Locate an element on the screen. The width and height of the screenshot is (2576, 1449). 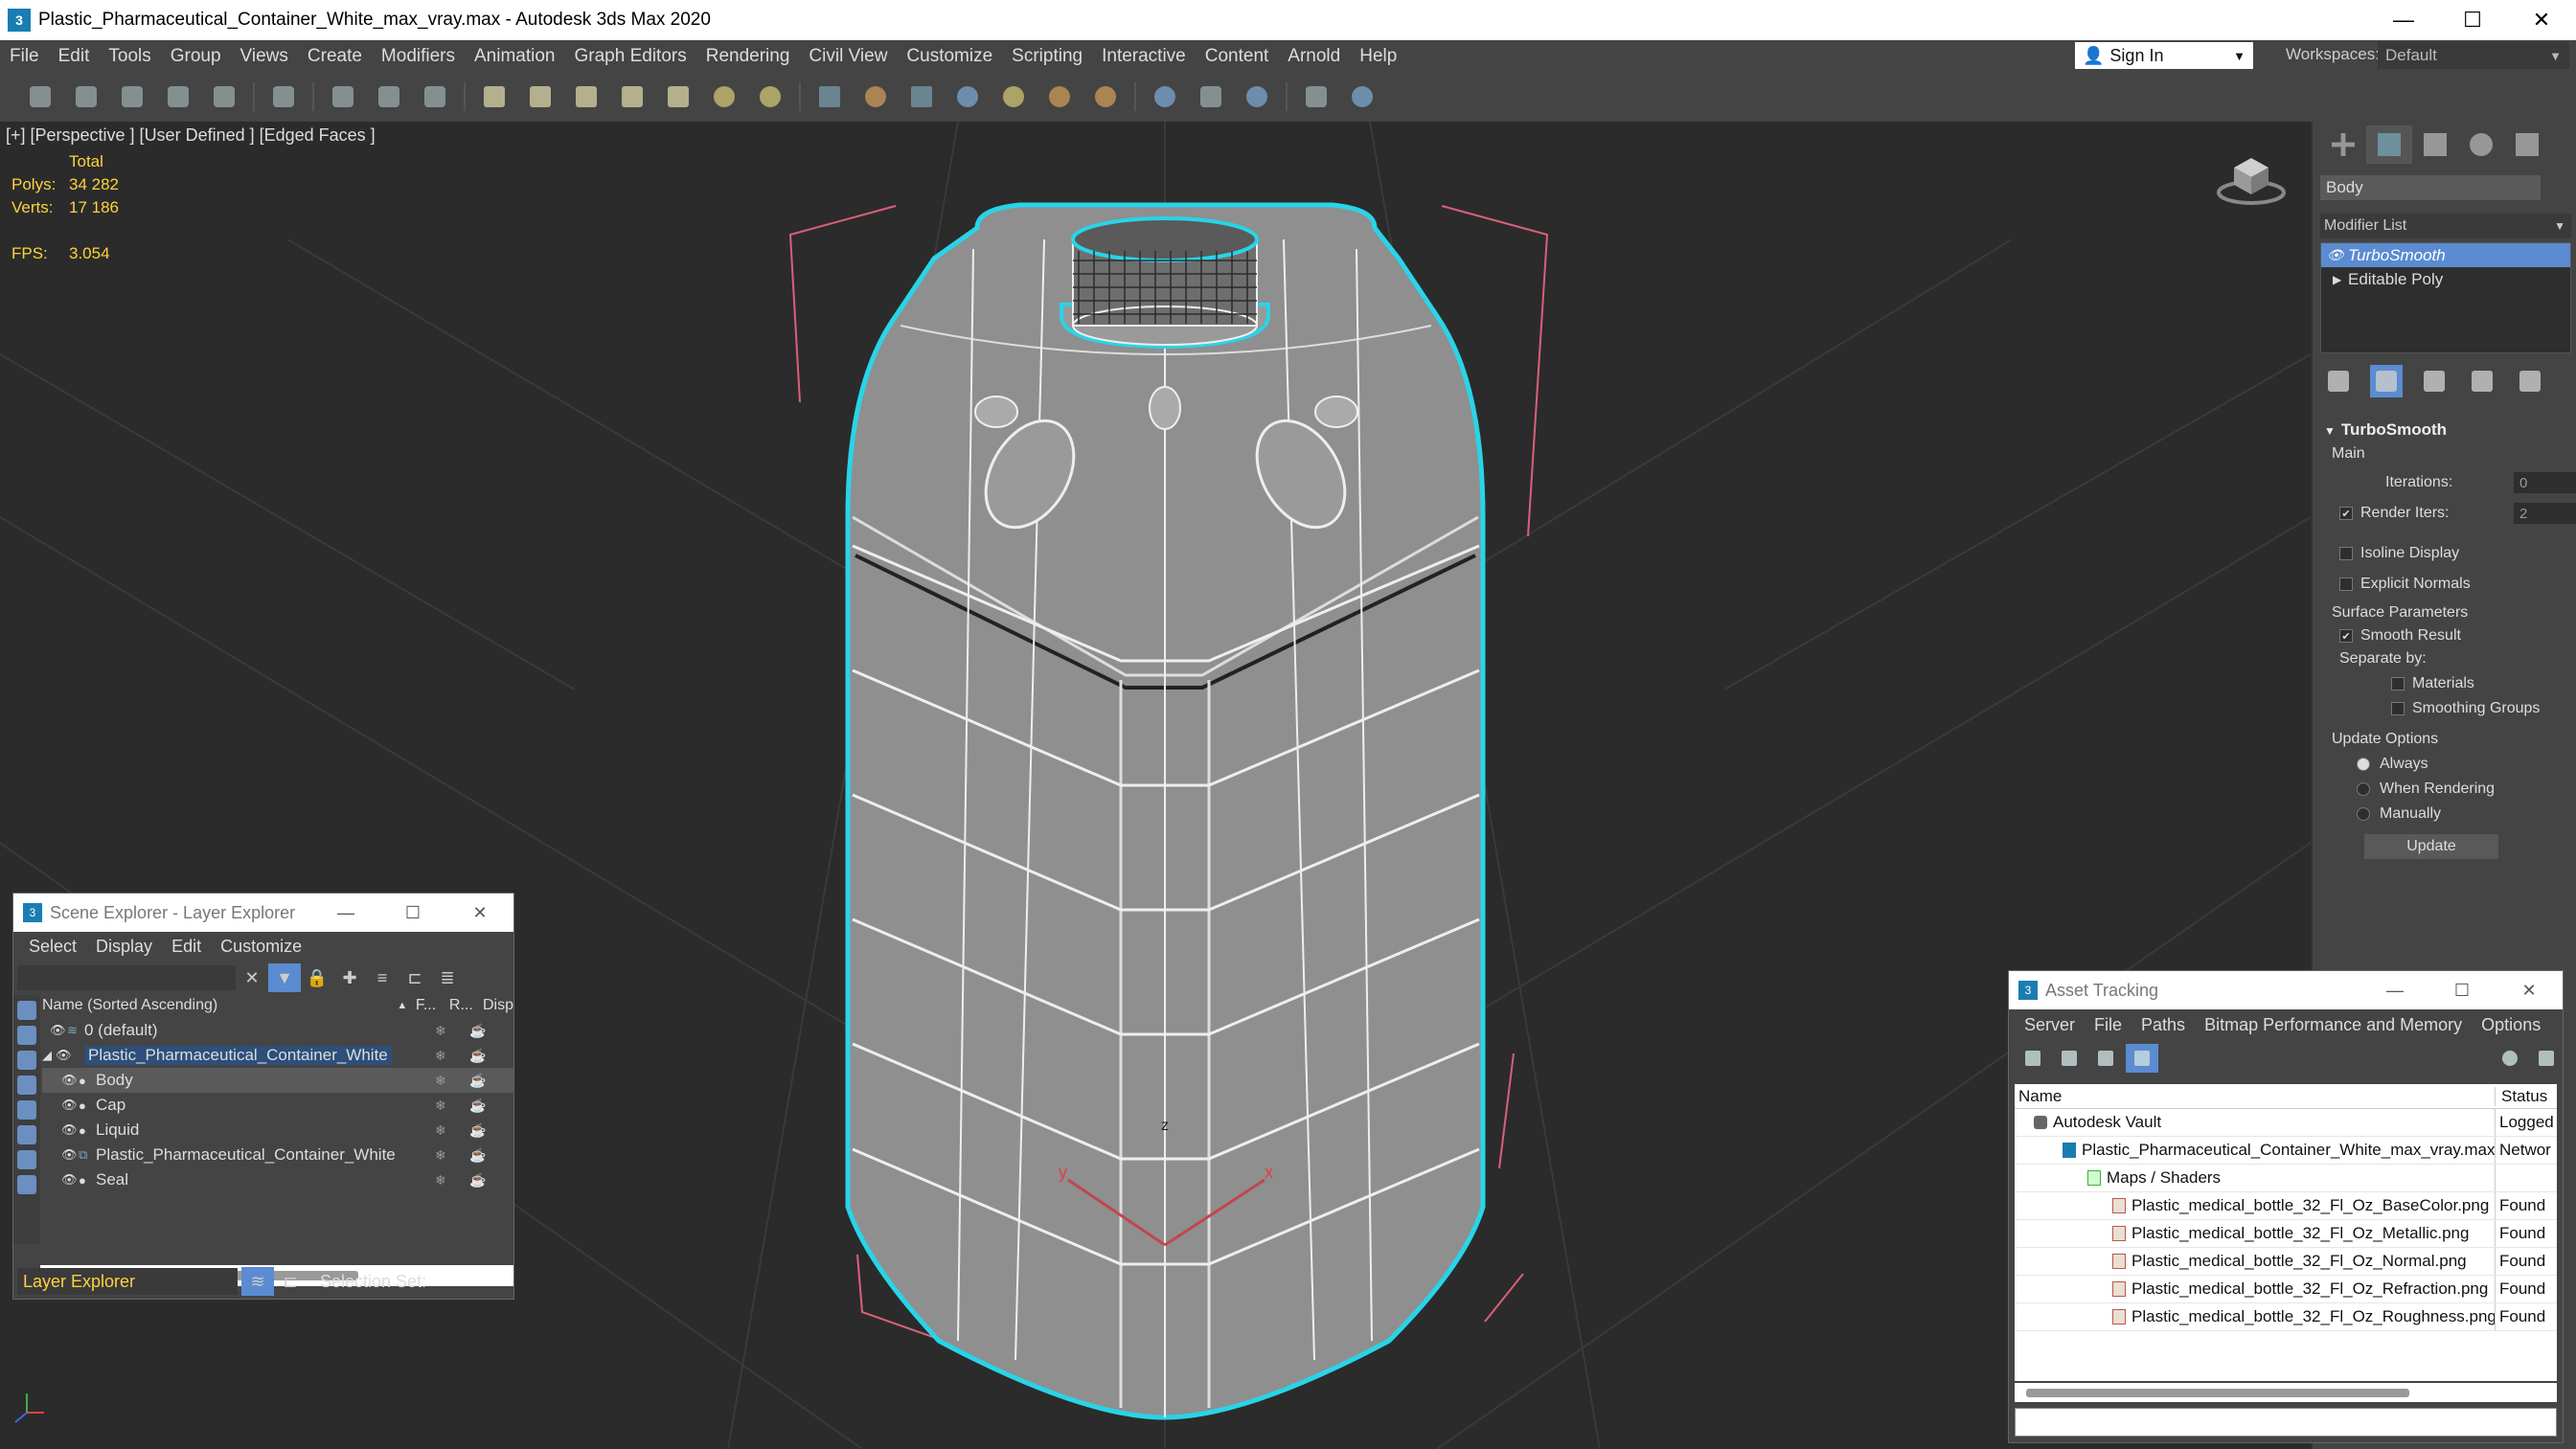
layers-toggle-icon: ≋ is located at coordinates (257, 1281).